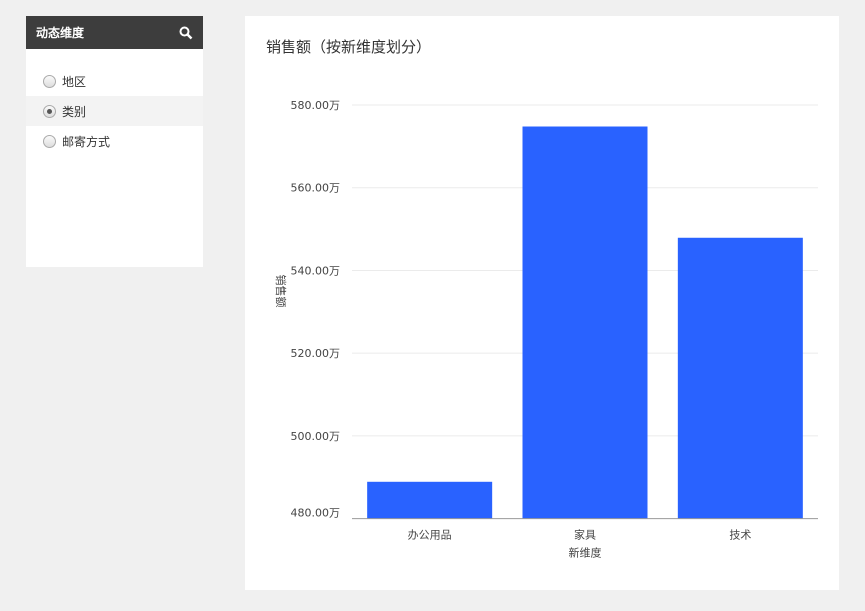 The height and width of the screenshot is (611, 865). I want to click on x-tick-label: 技术, so click(740, 535).